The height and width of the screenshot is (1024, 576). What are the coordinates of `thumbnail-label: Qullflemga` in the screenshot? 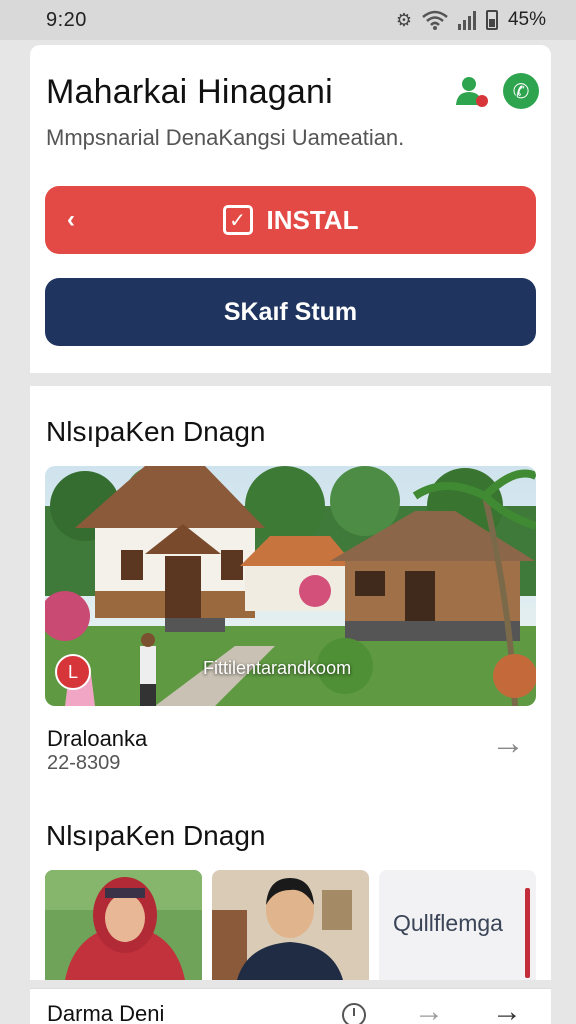 It's located at (448, 923).